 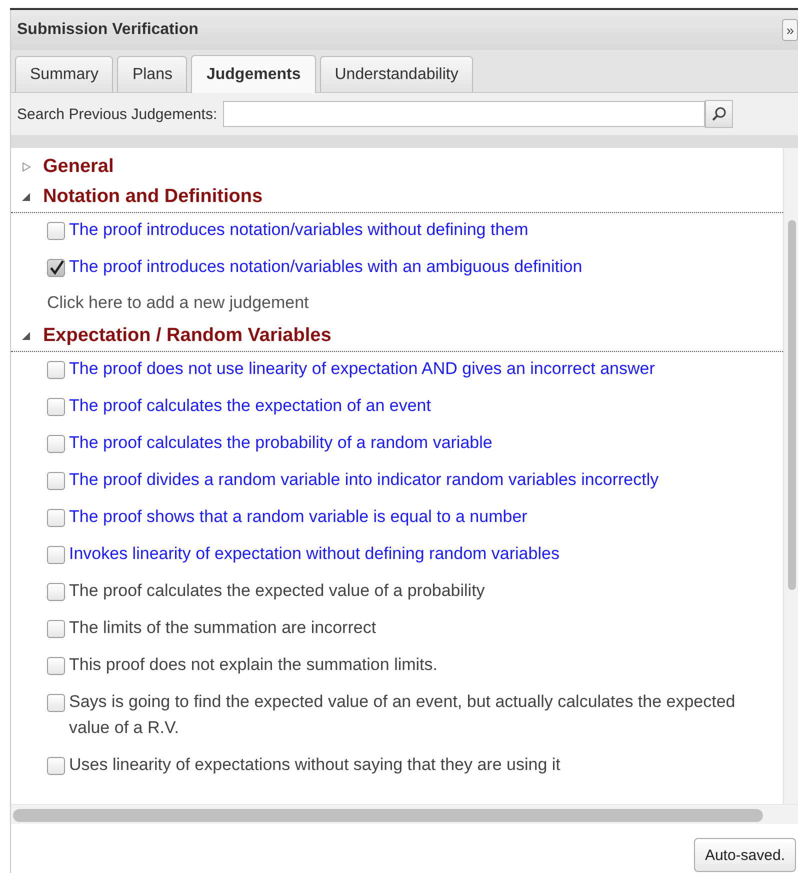 I want to click on judgement-text: Says is going to find the expected value of an event, but actually calculates the expected value of a R.V., so click(x=402, y=715).